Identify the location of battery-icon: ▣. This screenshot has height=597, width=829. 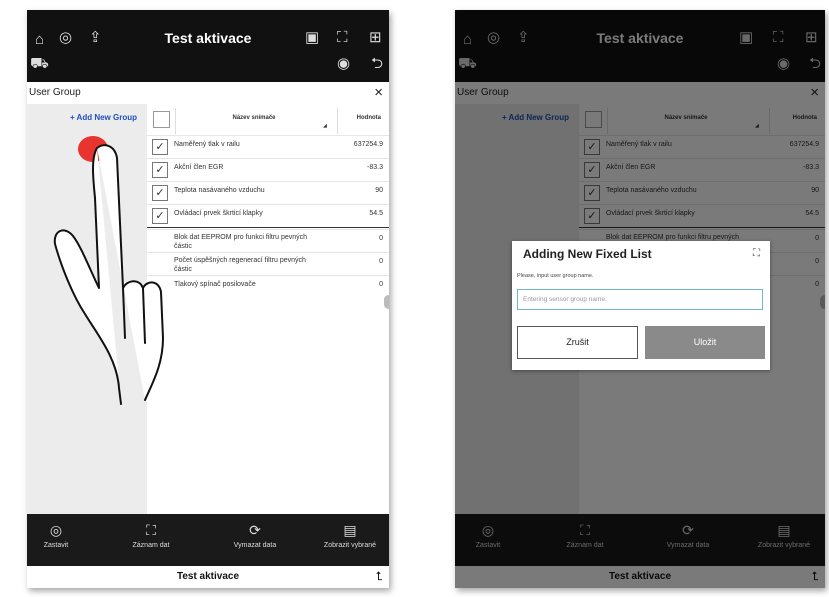
(312, 38).